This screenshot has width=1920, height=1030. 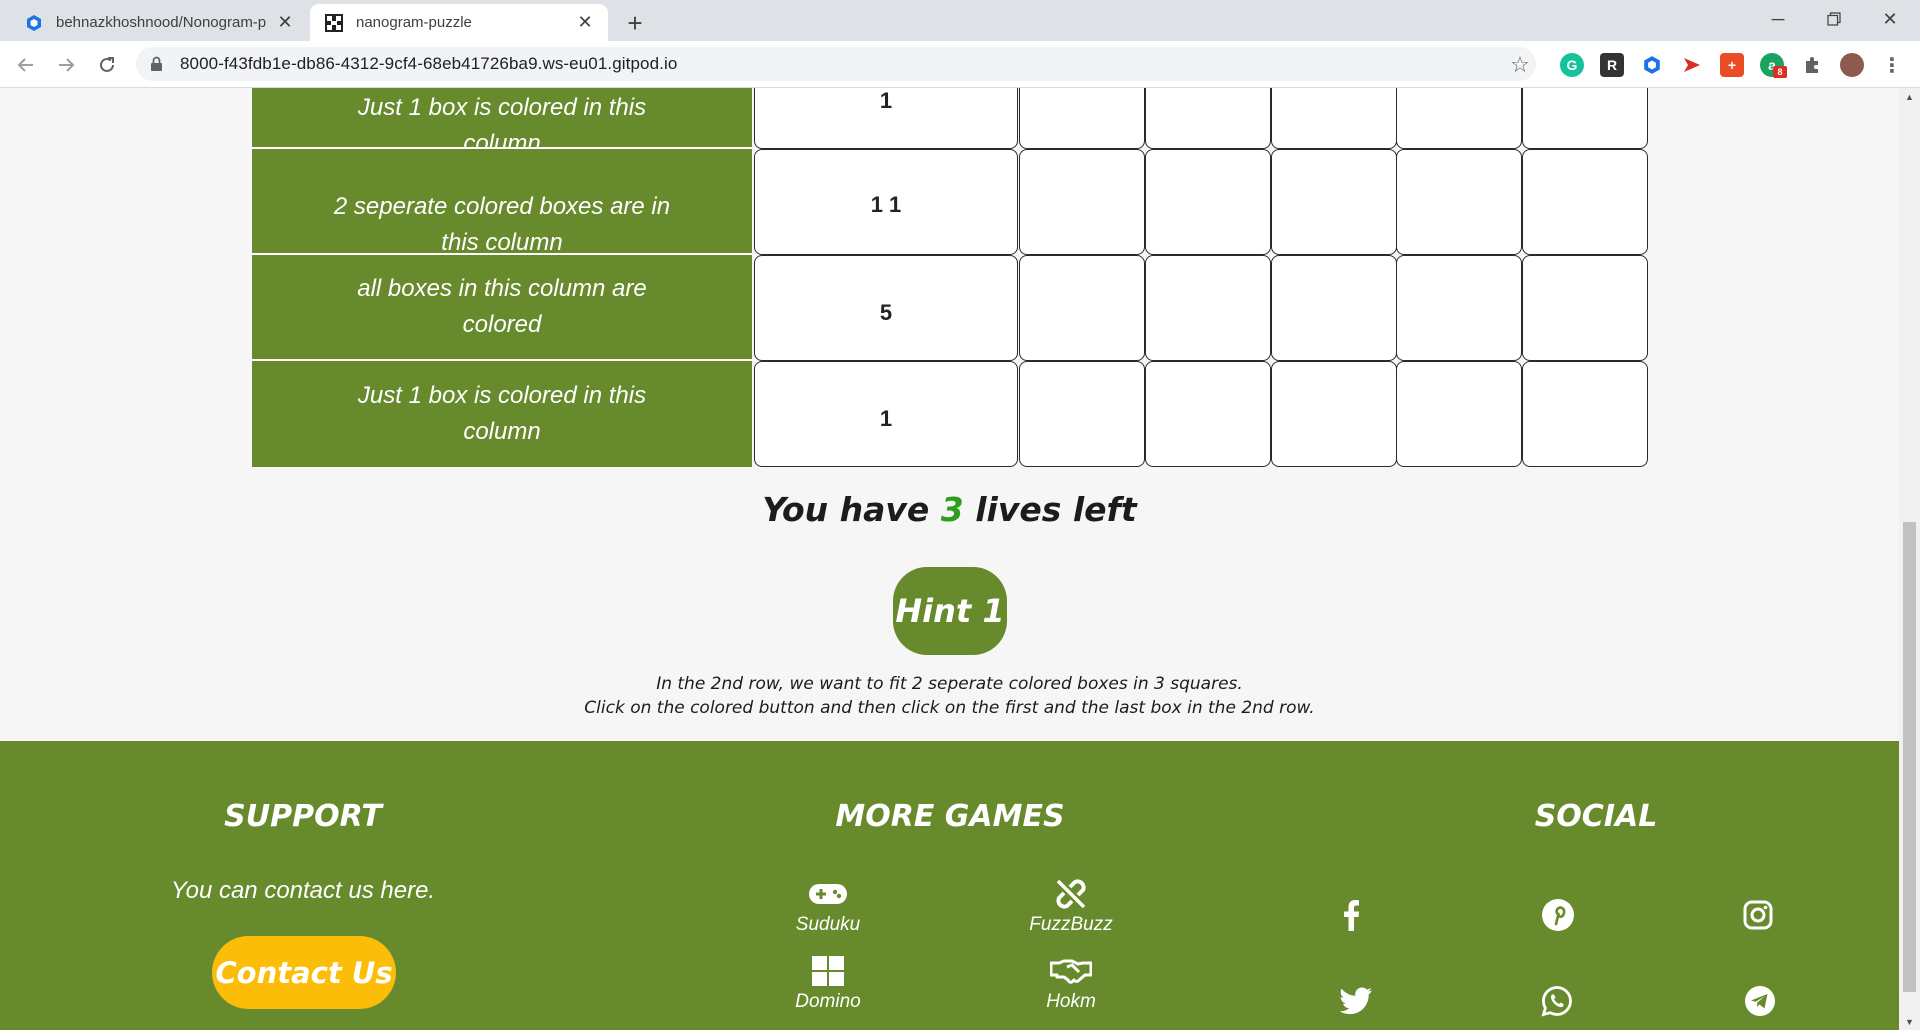 I want to click on social-title: SOCIAL, so click(x=1596, y=816).